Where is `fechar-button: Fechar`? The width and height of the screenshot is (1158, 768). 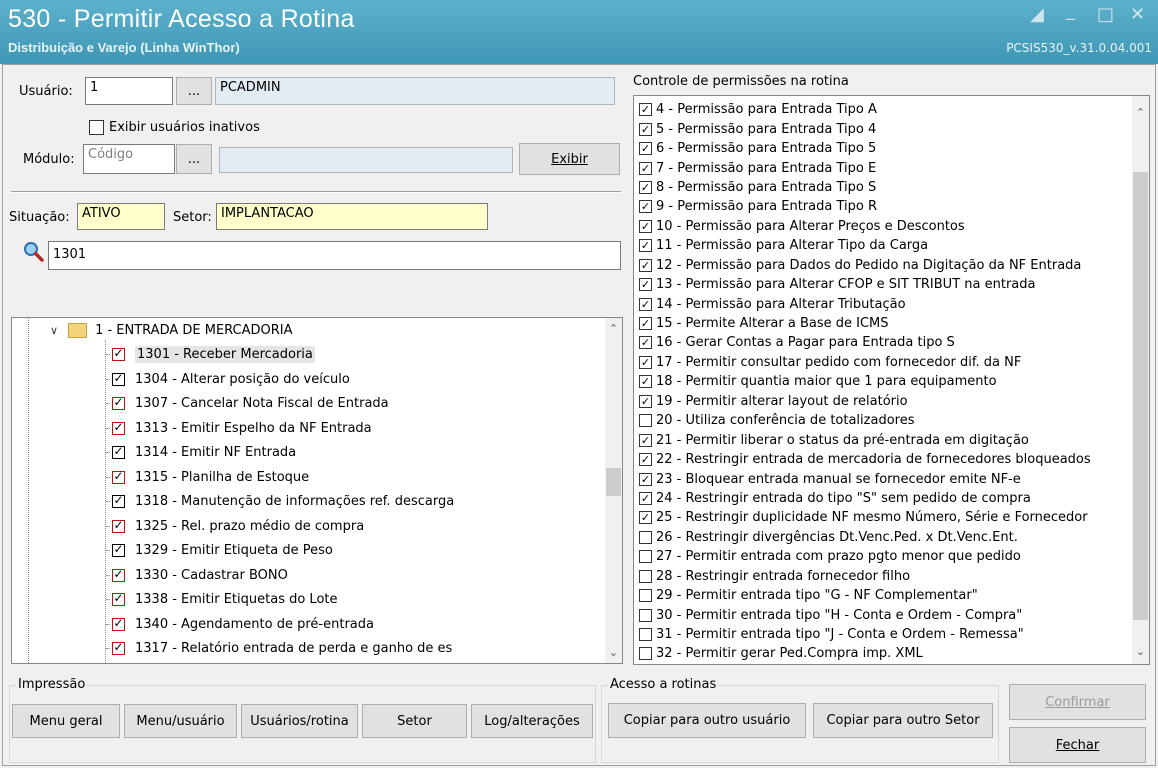
fechar-button: Fechar is located at coordinates (1077, 745).